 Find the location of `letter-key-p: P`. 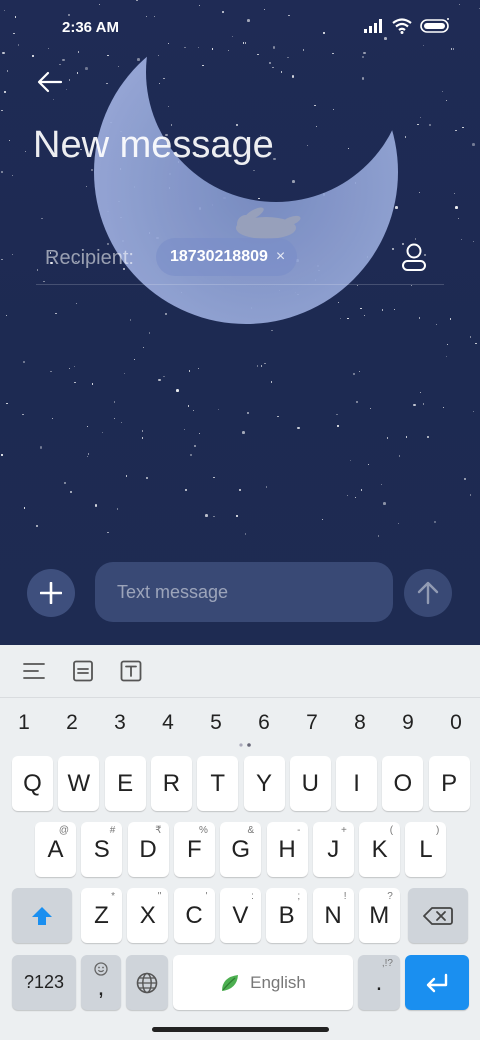

letter-key-p: P is located at coordinates (449, 783).